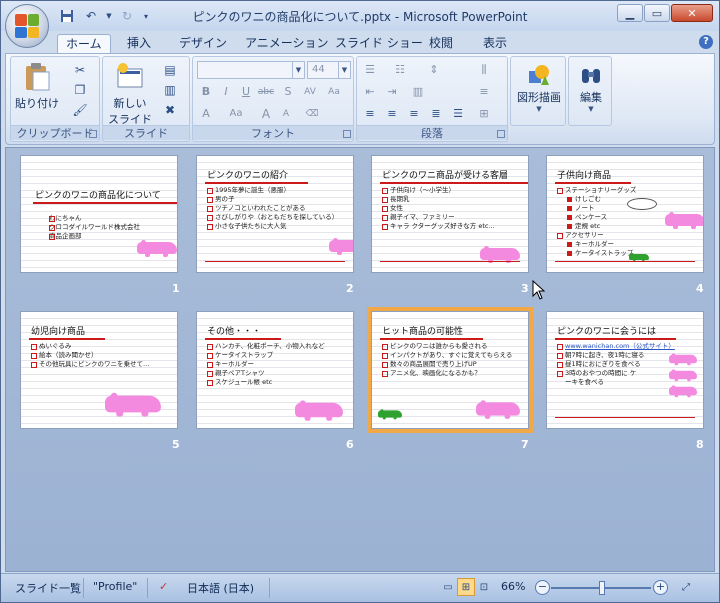  I want to click on bullet: アクセサリー, so click(596, 235).